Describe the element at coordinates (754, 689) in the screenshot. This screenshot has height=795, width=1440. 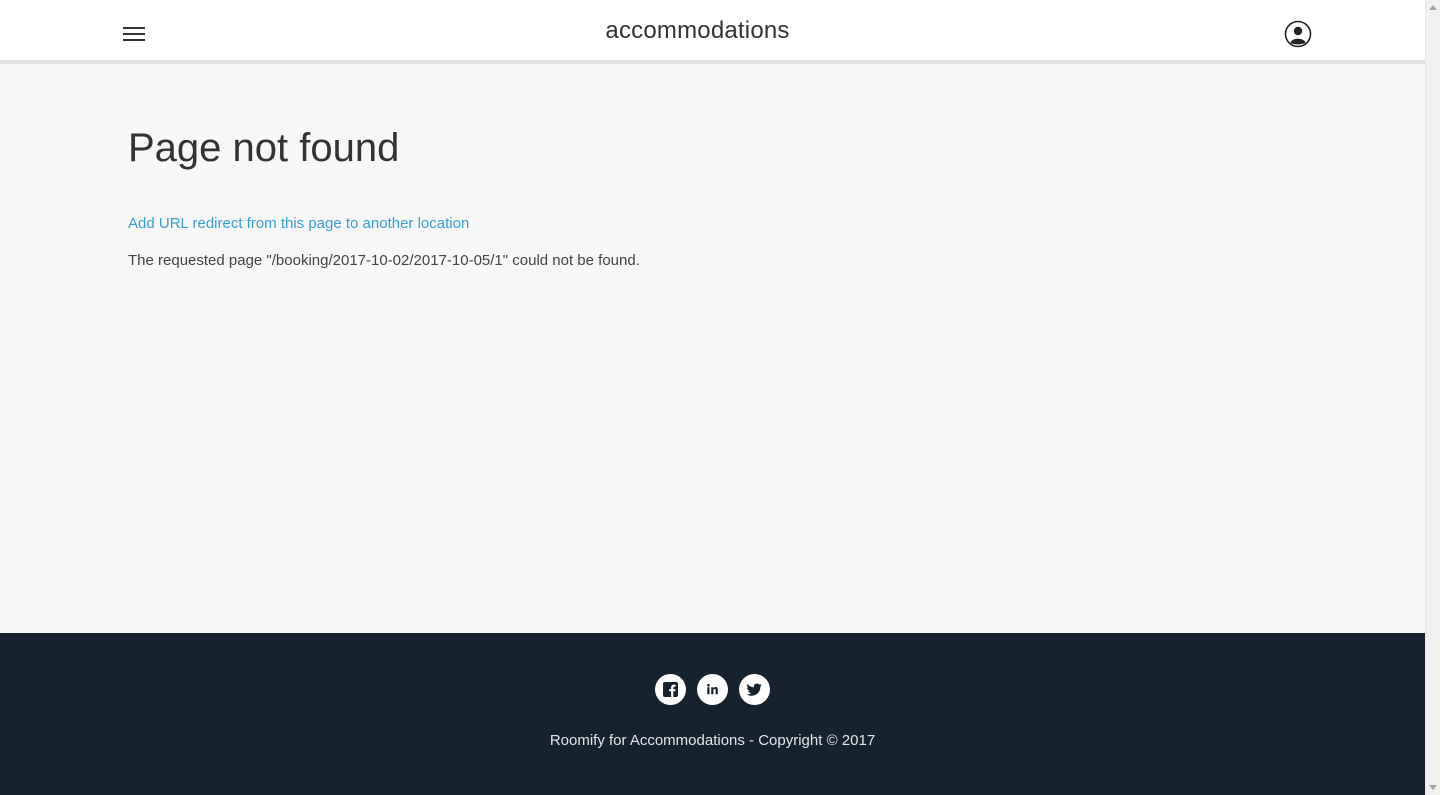
I see `twitter-icon` at that location.